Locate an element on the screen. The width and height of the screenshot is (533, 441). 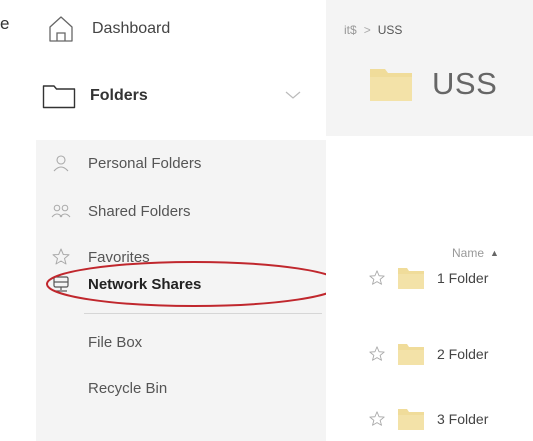
people-icon is located at coordinates (61, 211).